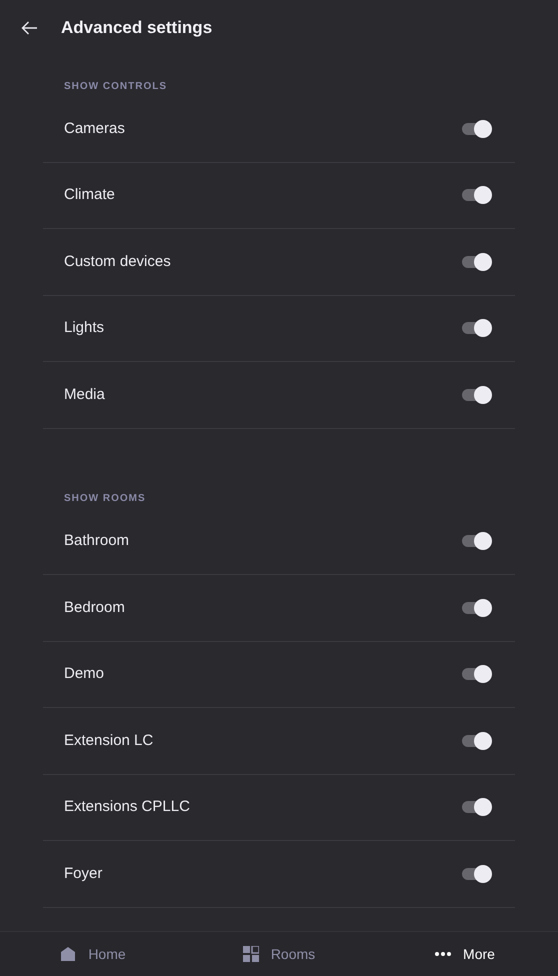  I want to click on setting-label: Extension LC, so click(109, 740).